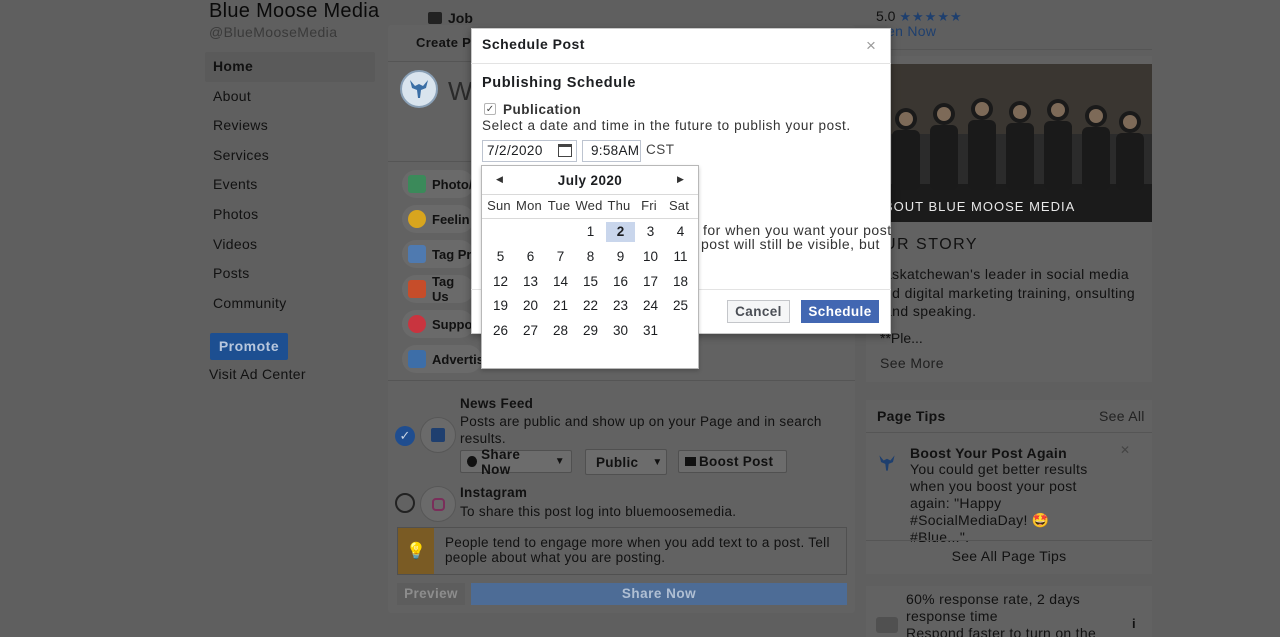  What do you see at coordinates (443, 289) in the screenshot?
I see `option-label: Tag Us` at bounding box center [443, 289].